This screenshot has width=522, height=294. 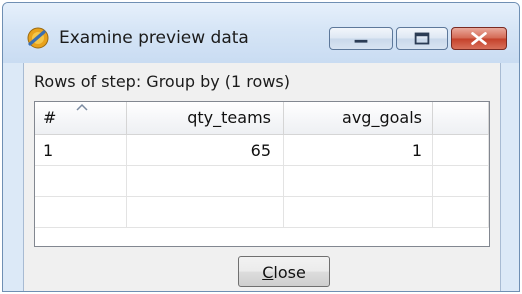 What do you see at coordinates (82, 107) in the screenshot?
I see `sort-ascending-icon` at bounding box center [82, 107].